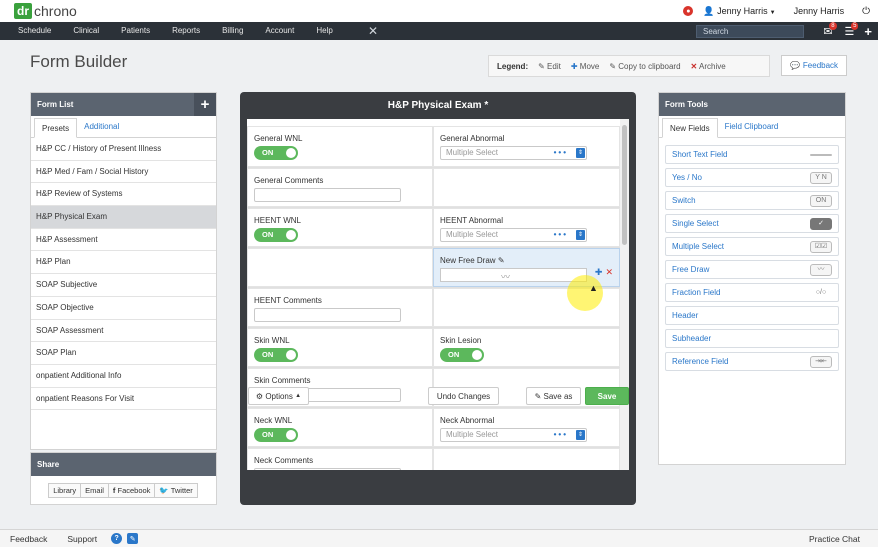  Describe the element at coordinates (205, 104) in the screenshot. I see `add-form-button: +` at that location.